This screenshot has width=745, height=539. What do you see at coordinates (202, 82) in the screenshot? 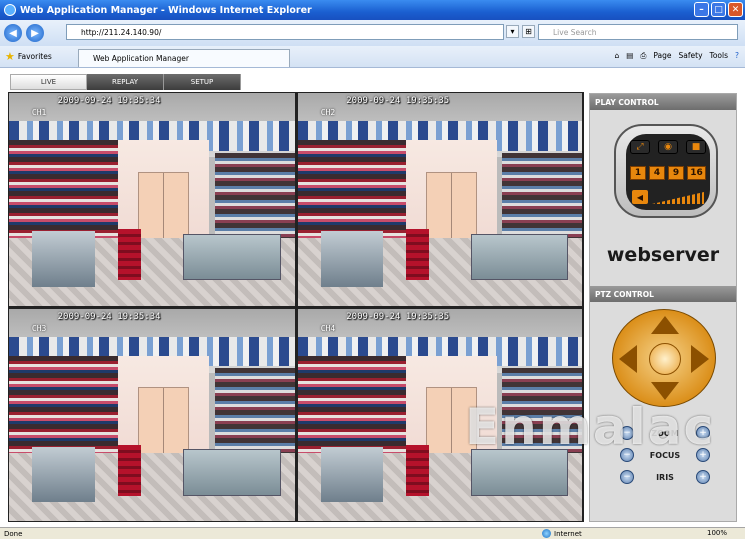
I see `tab-setup: SETUP` at bounding box center [202, 82].